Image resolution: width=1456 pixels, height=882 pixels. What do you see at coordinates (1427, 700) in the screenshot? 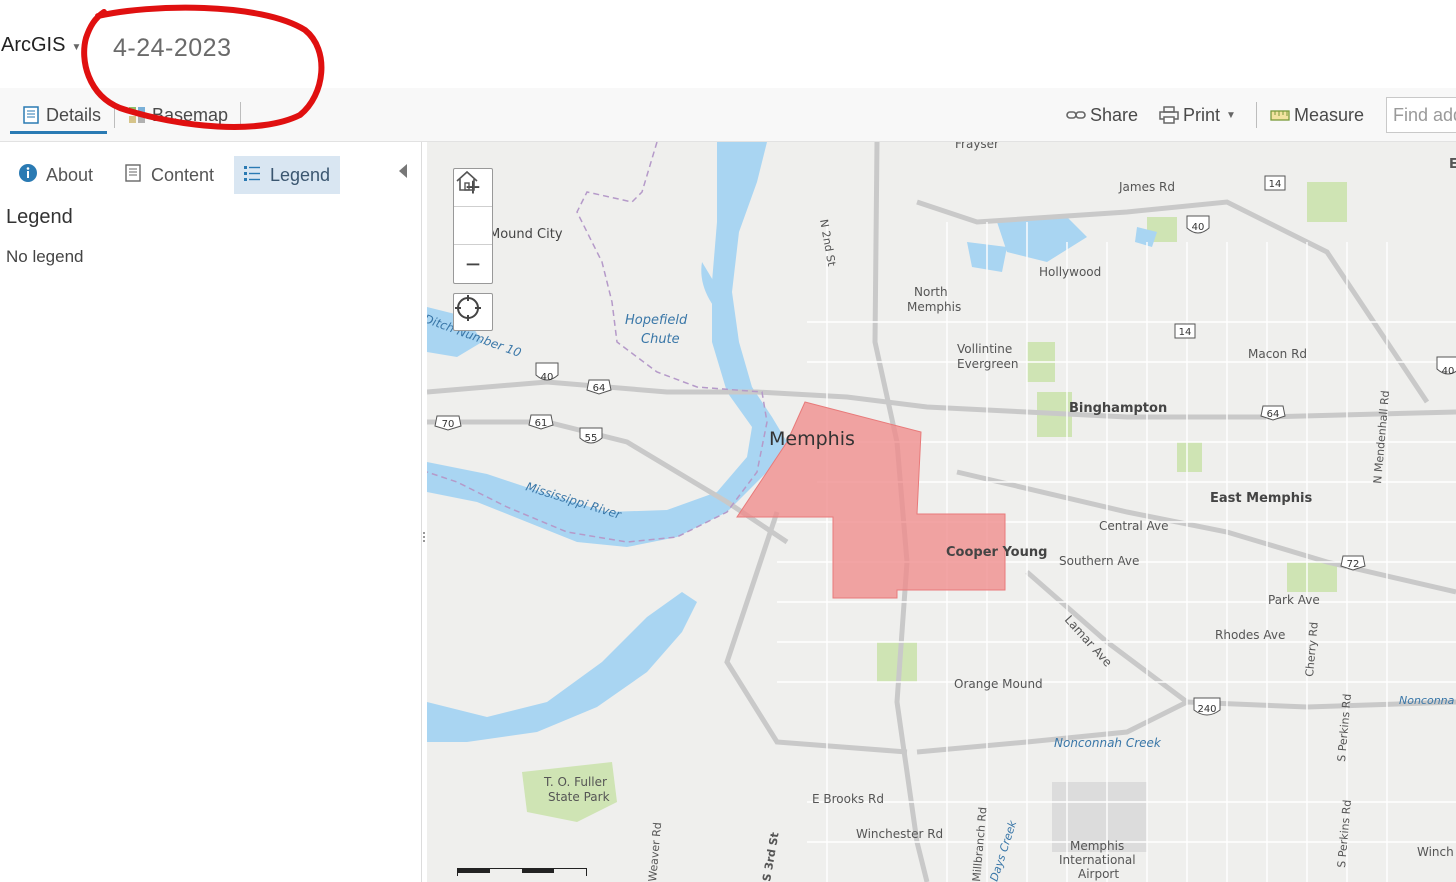
I see `map-label: Nonconna` at bounding box center [1427, 700].